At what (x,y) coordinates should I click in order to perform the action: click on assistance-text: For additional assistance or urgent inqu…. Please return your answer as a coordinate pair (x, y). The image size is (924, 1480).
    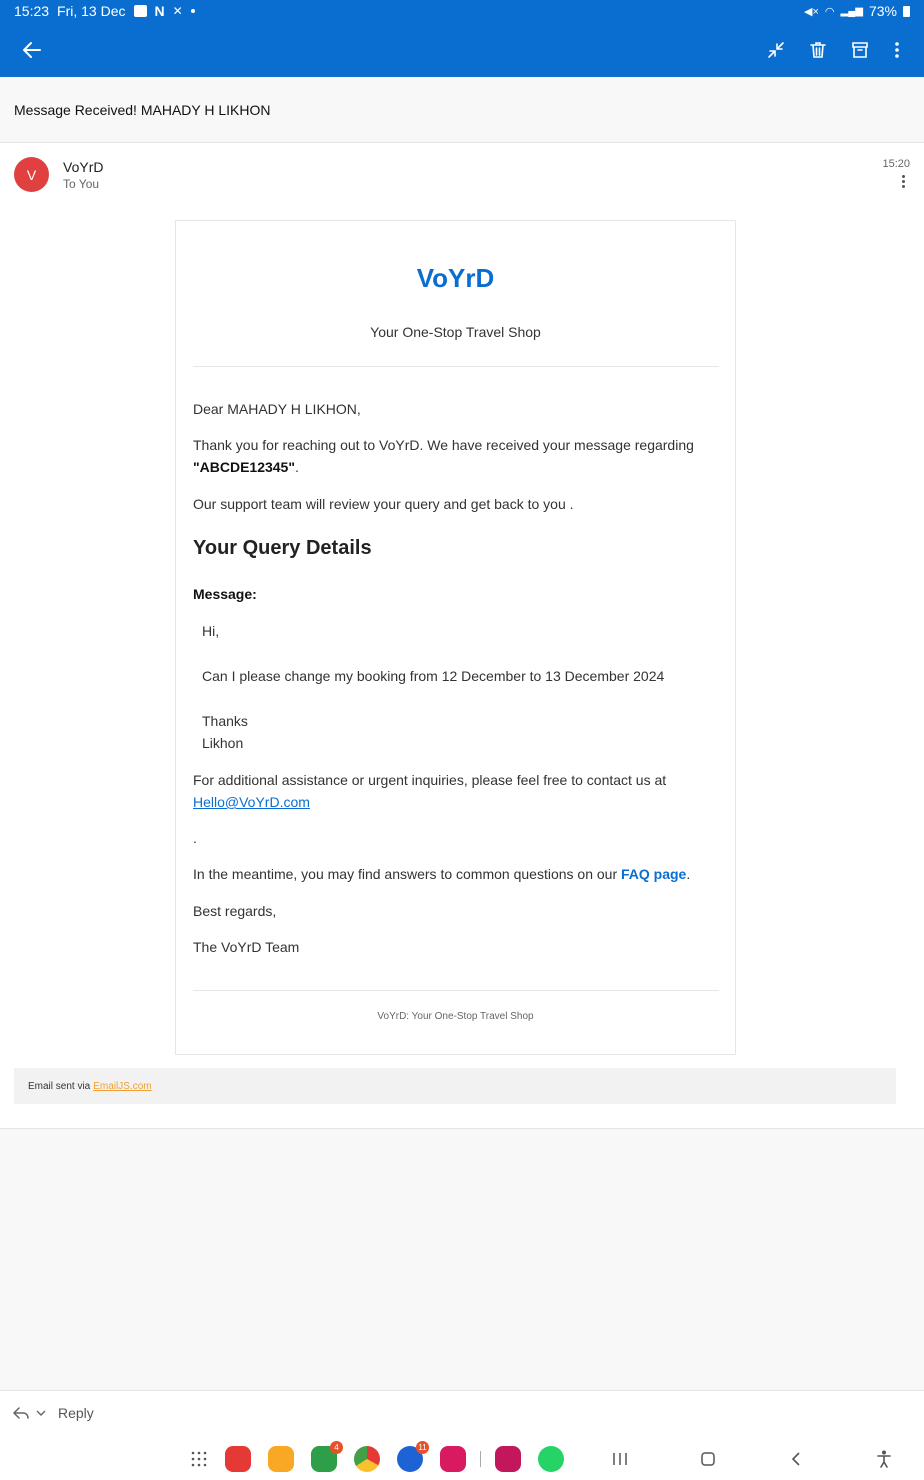
    Looking at the image, I should click on (430, 780).